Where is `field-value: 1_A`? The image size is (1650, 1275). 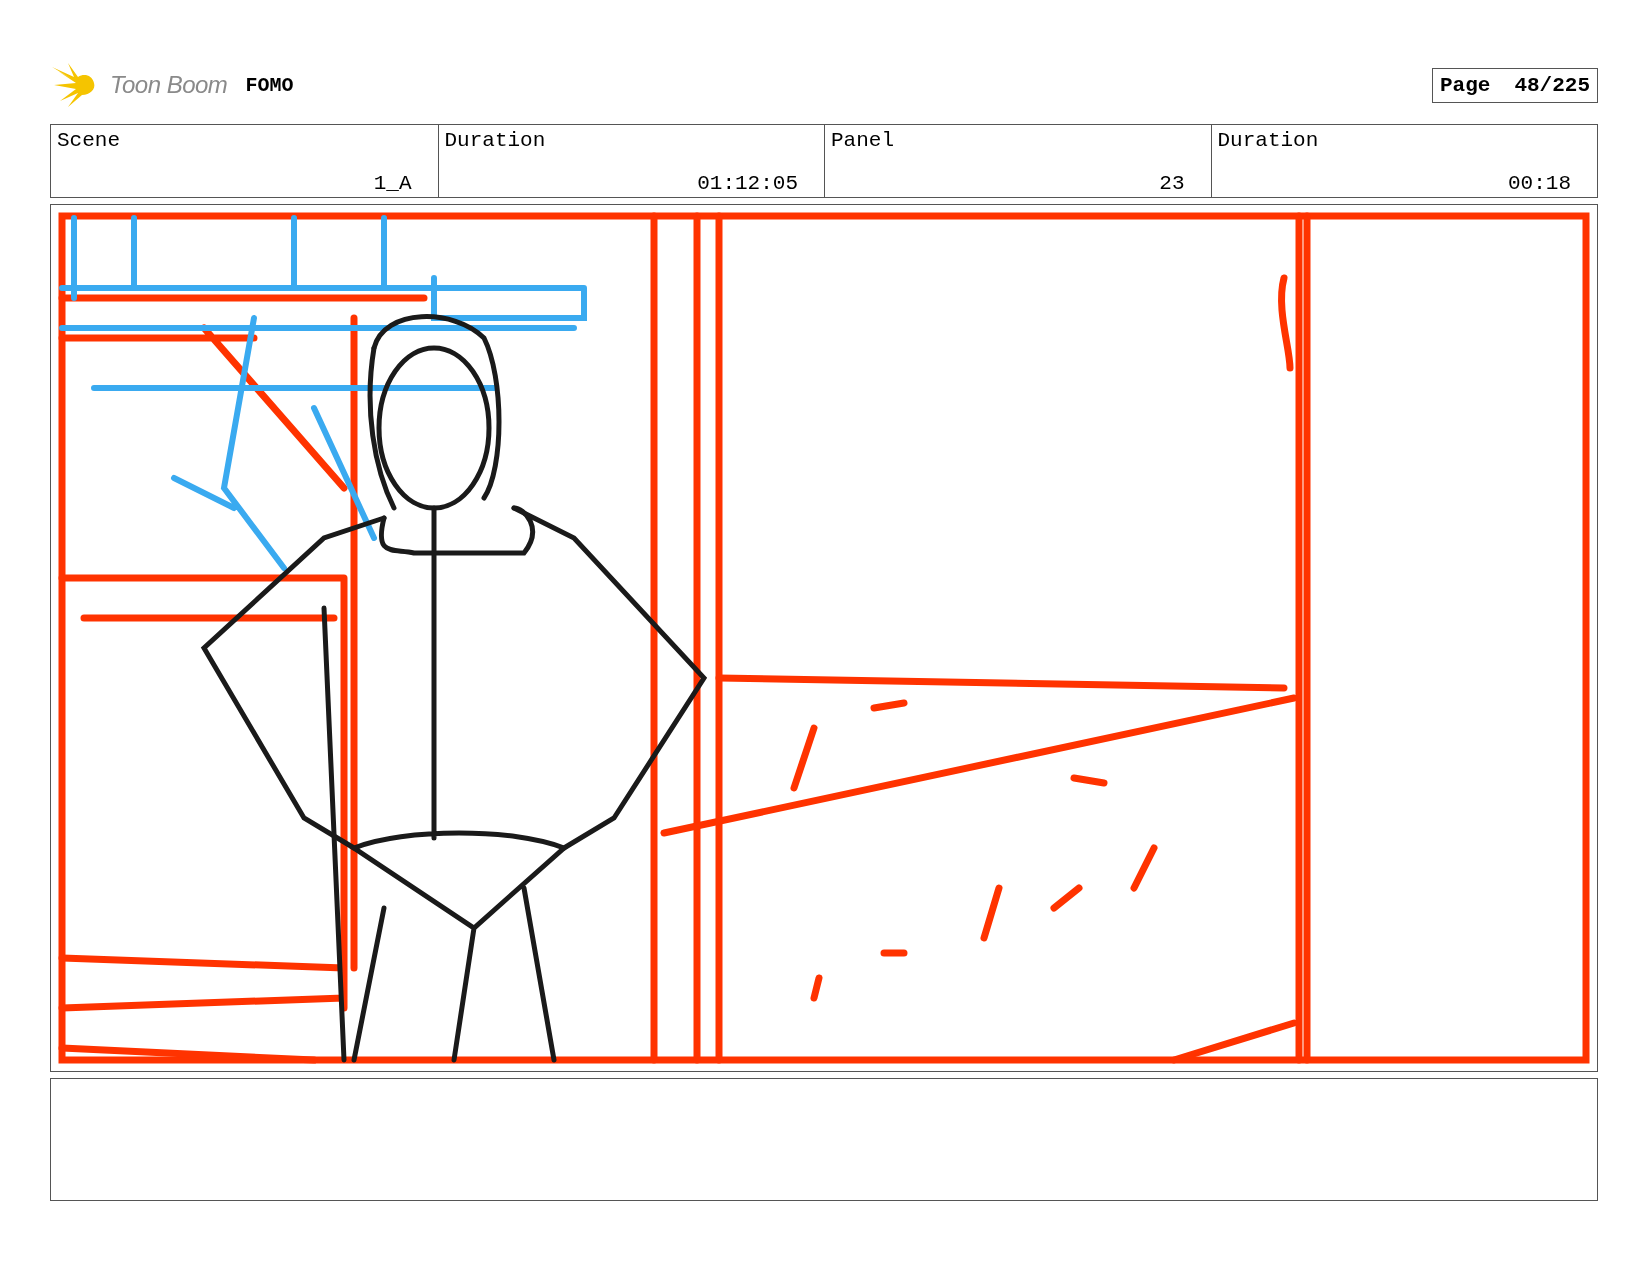
field-value: 1_A is located at coordinates (392, 183).